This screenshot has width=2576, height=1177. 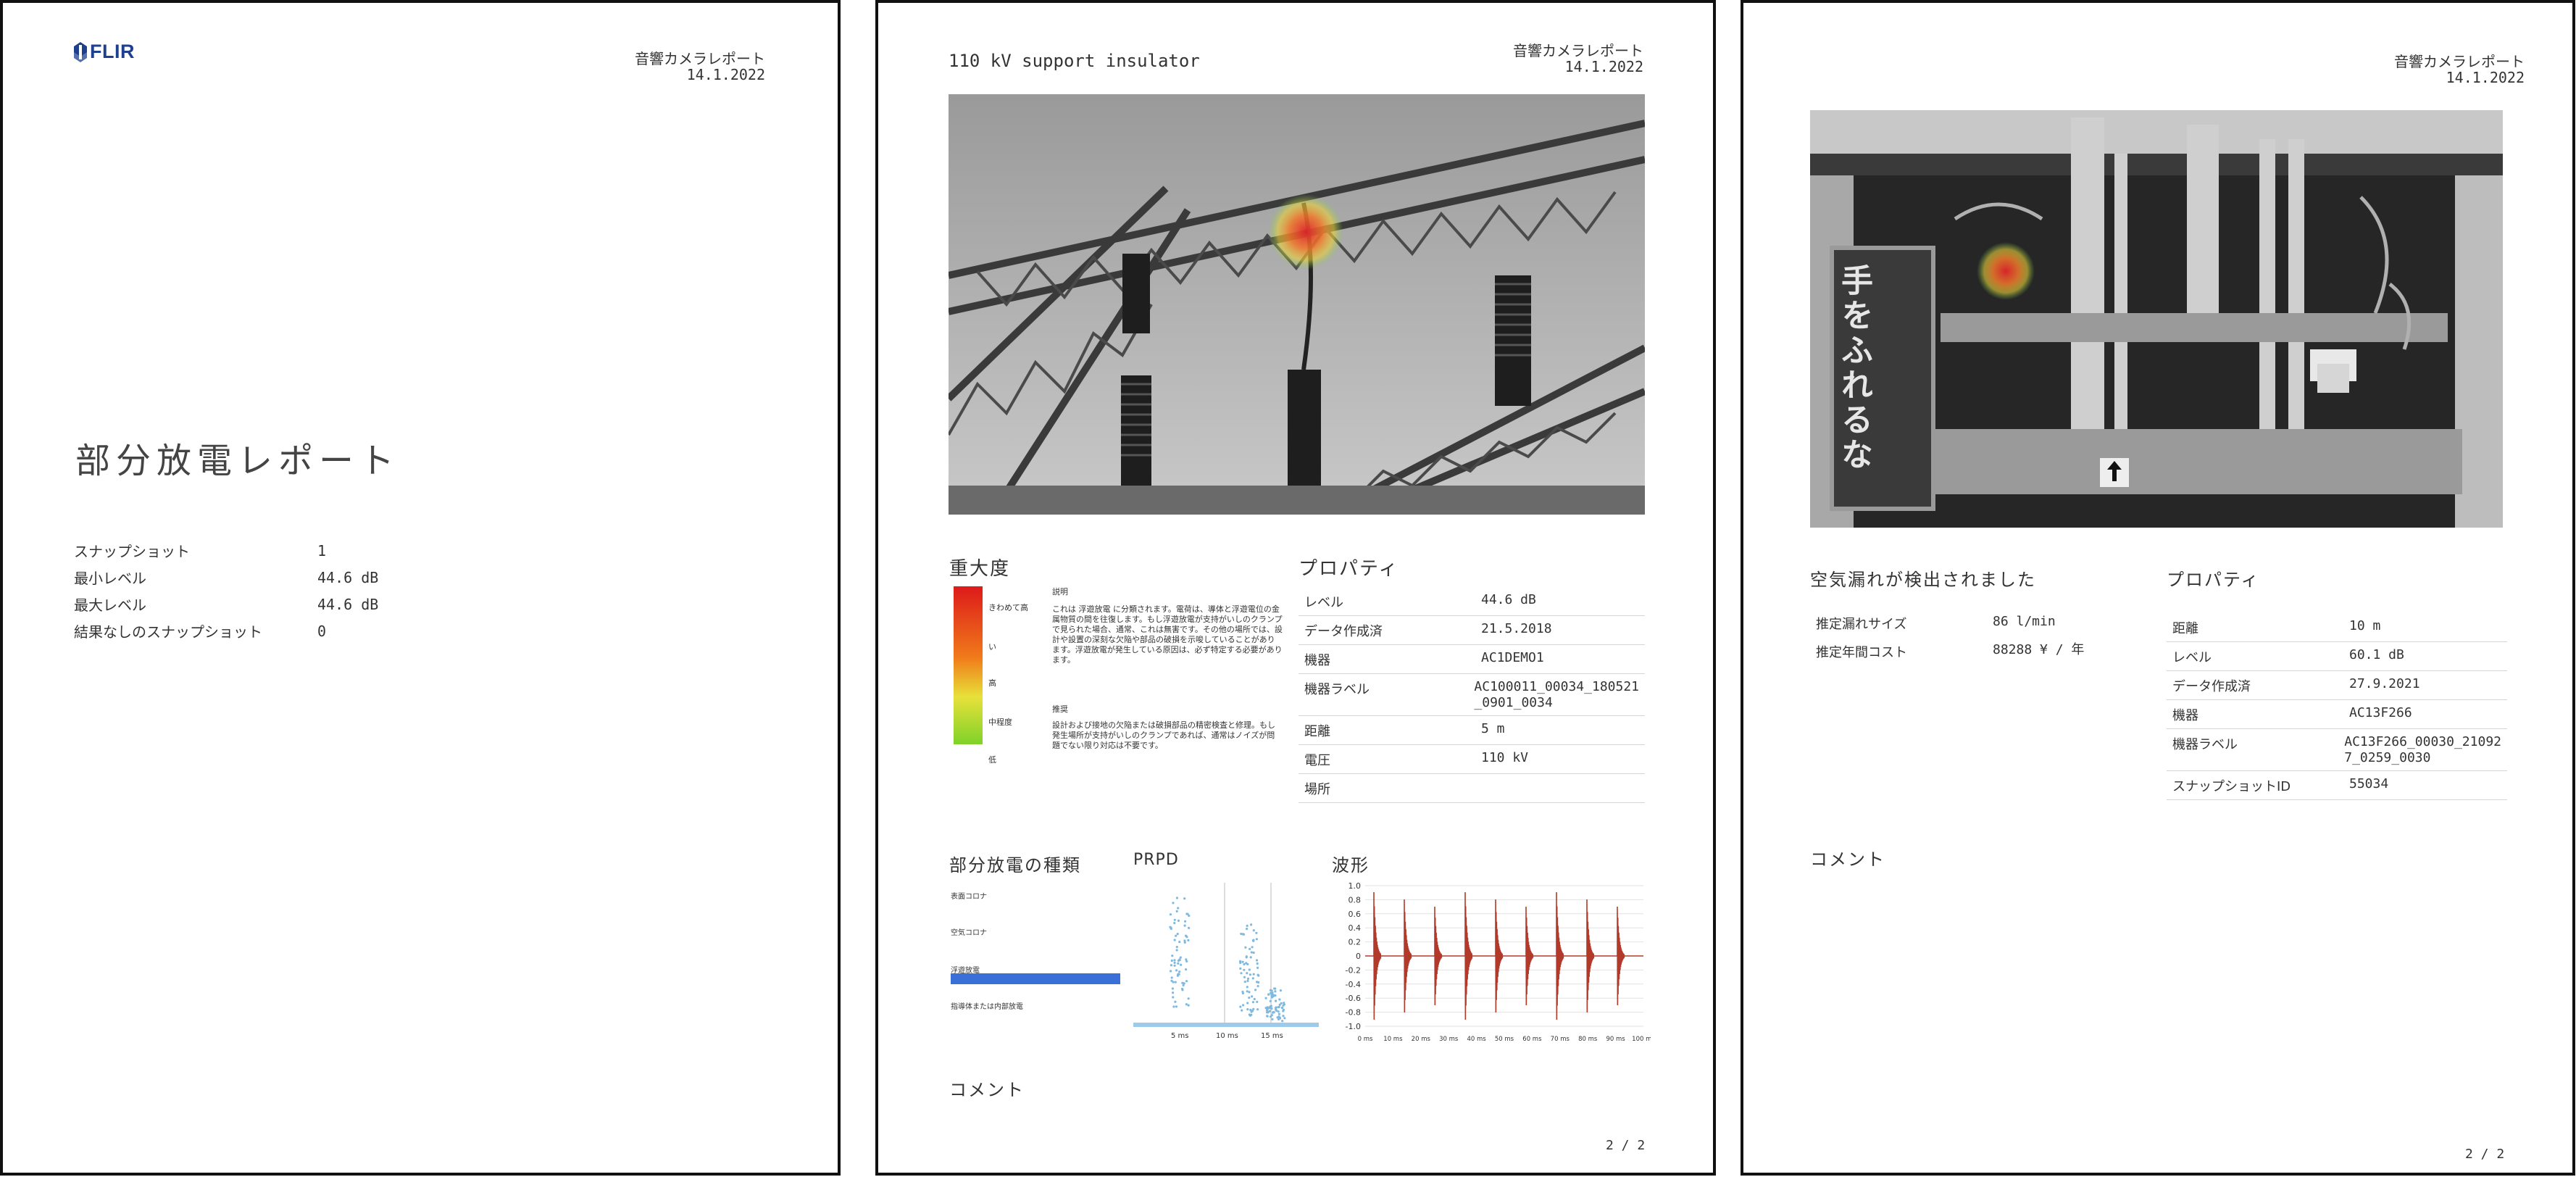 I want to click on waveform-x-tick: 0 ms, so click(x=1365, y=1039).